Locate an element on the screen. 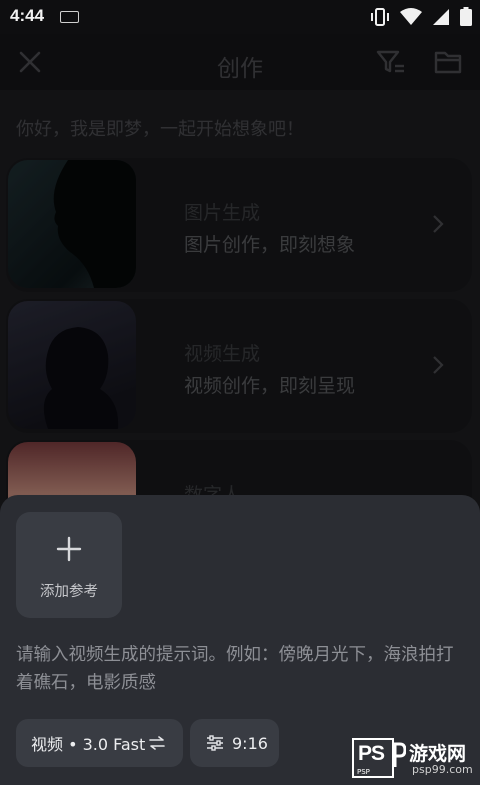 This screenshot has width=480, height=785. add-reference-label: 添加参考 is located at coordinates (69, 592).